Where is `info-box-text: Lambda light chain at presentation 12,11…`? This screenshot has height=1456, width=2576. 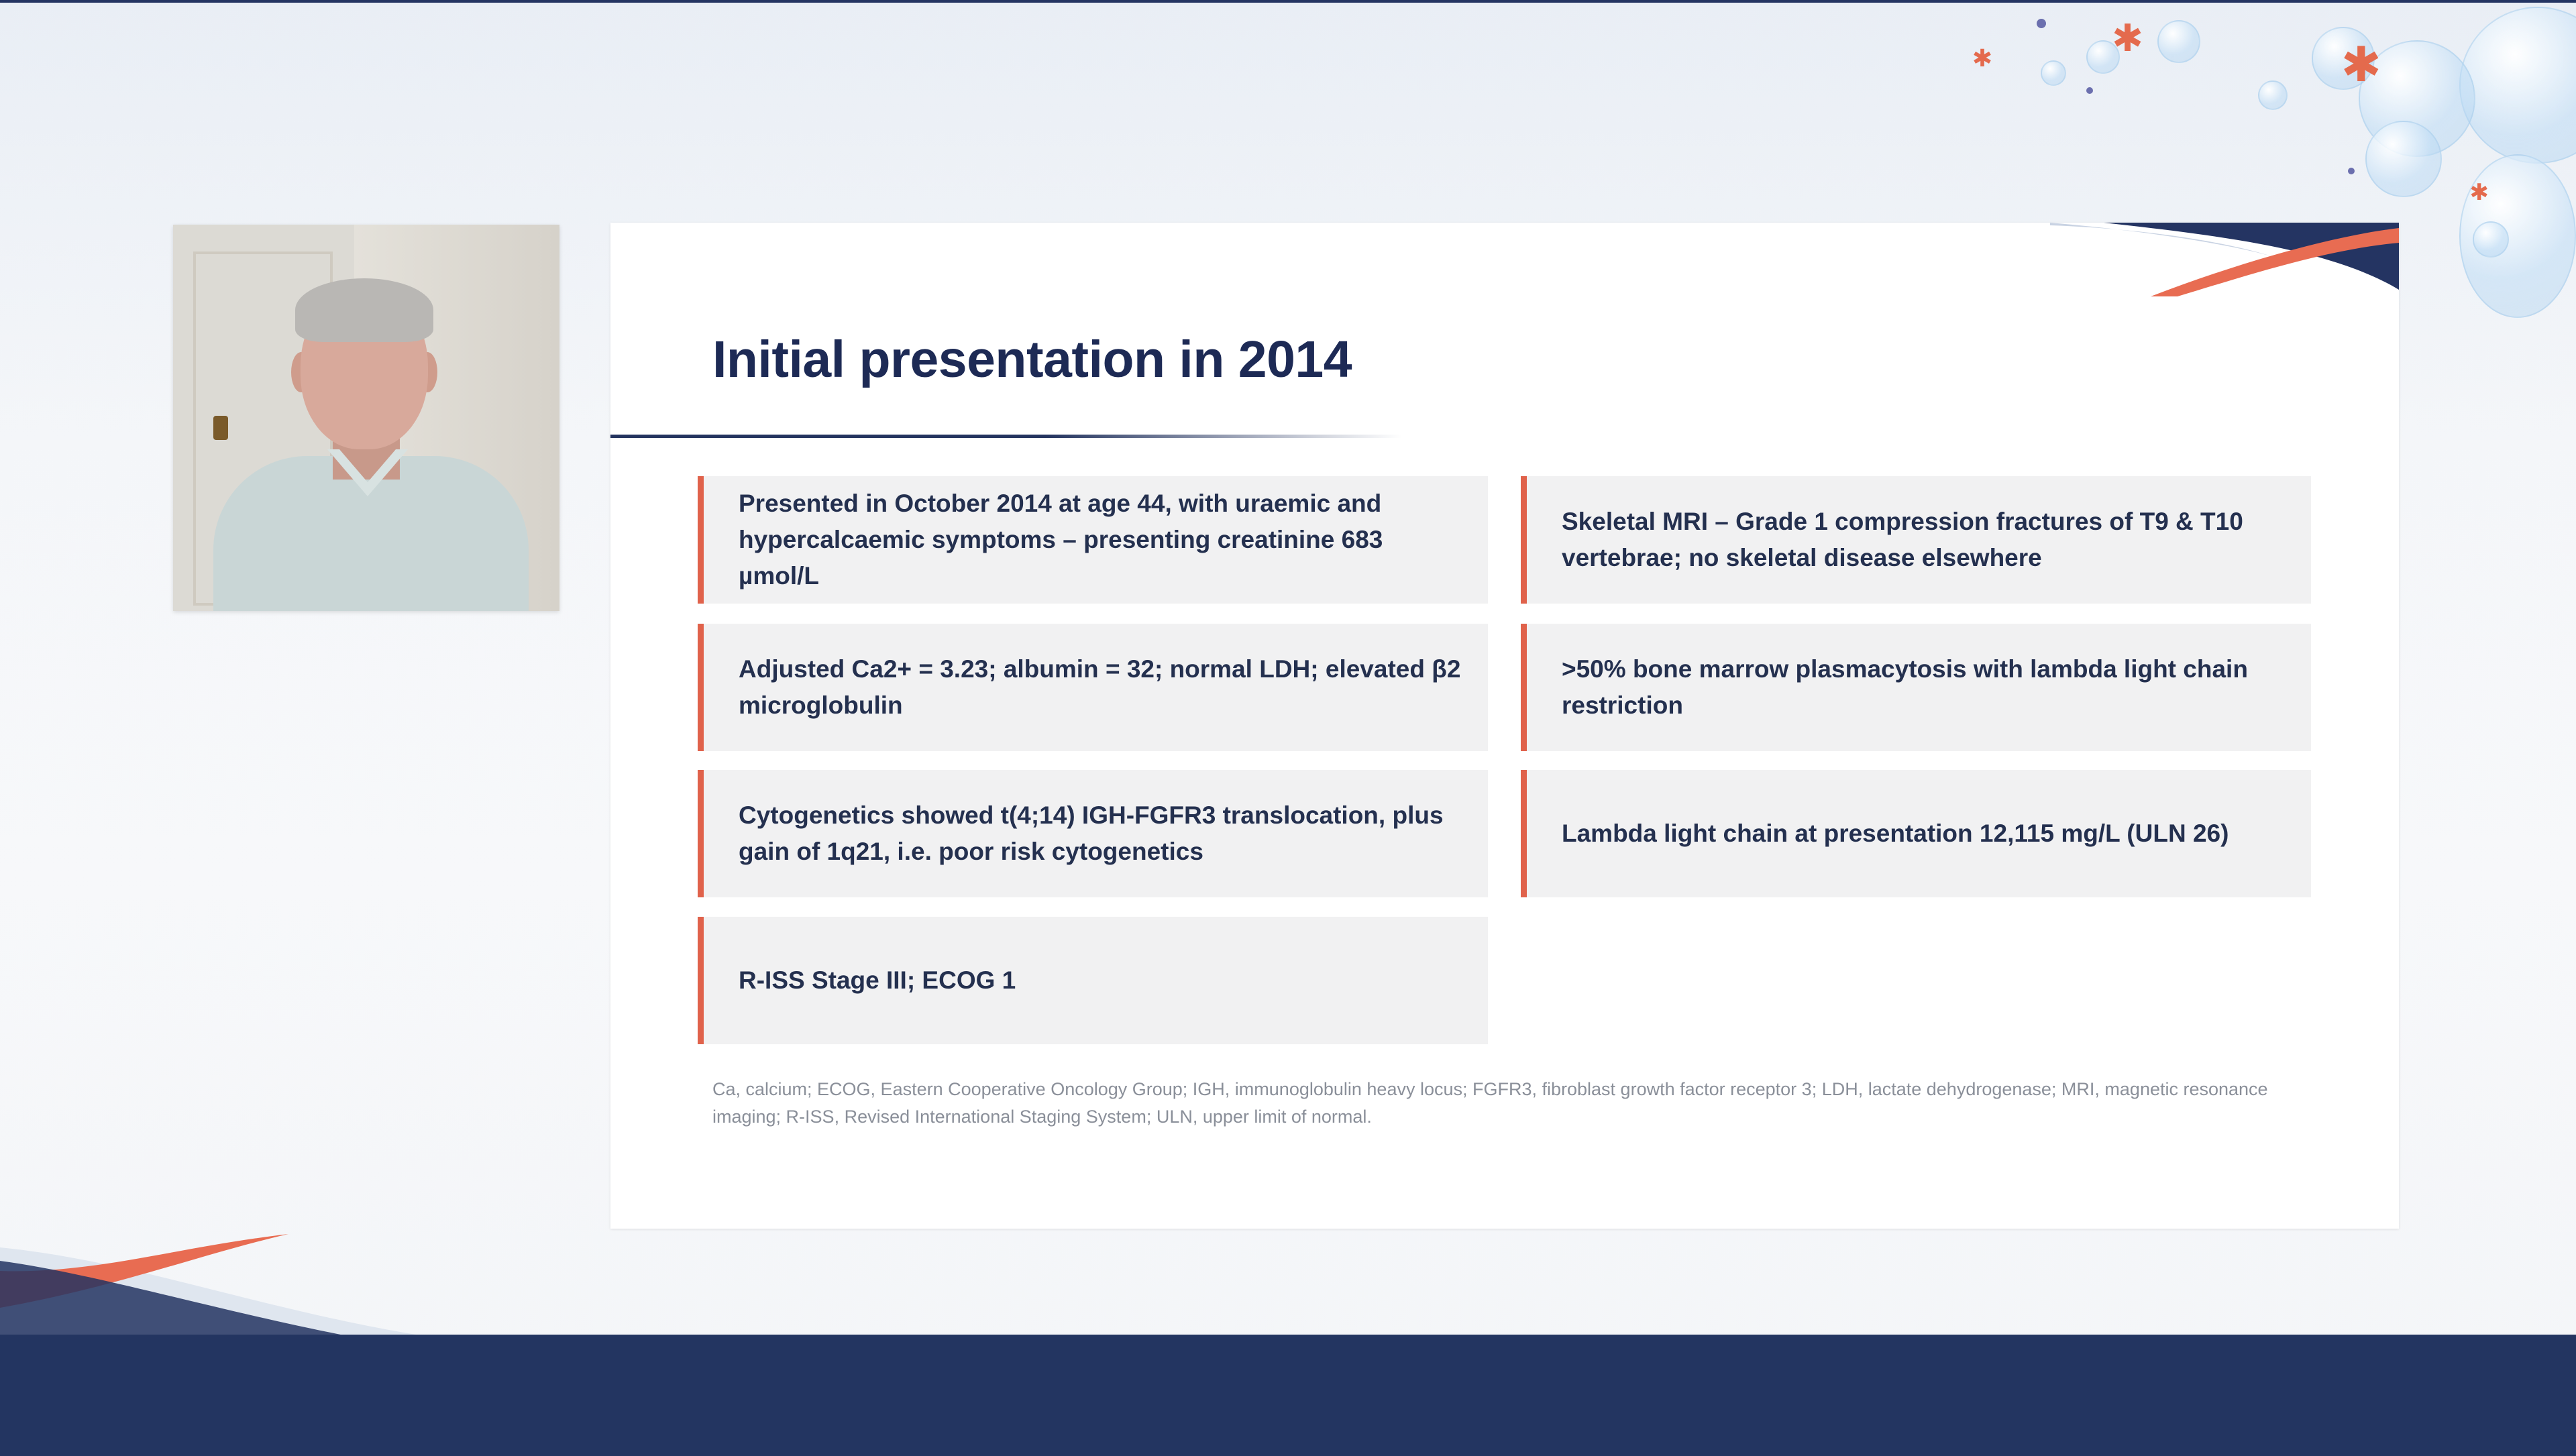 info-box-text: Lambda light chain at presentation 12,11… is located at coordinates (1895, 833).